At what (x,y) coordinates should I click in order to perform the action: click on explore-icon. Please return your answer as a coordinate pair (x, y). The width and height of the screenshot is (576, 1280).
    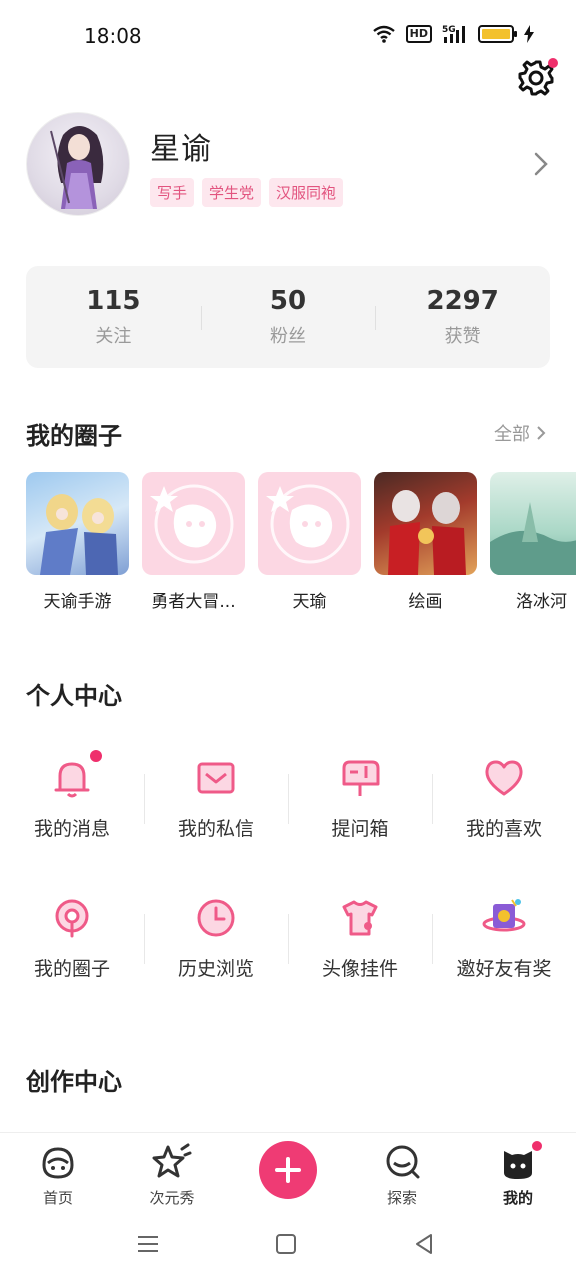
    Looking at the image, I should click on (402, 1163).